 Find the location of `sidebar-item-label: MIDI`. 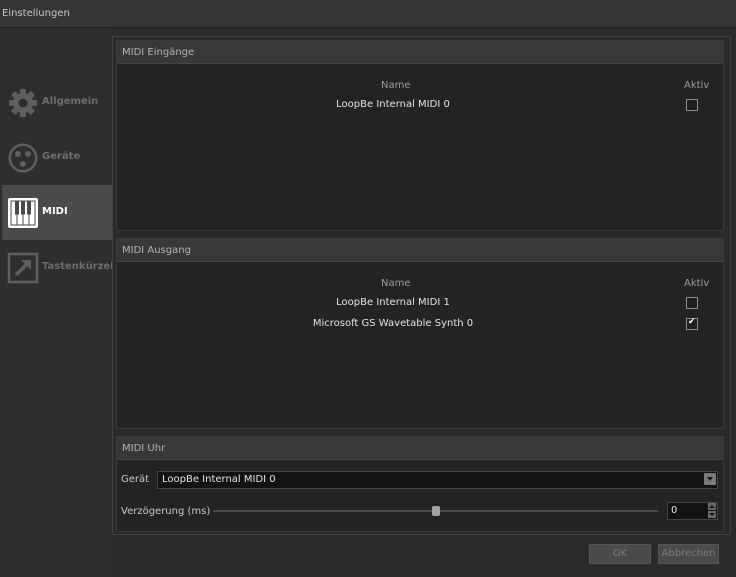

sidebar-item-label: MIDI is located at coordinates (55, 211).